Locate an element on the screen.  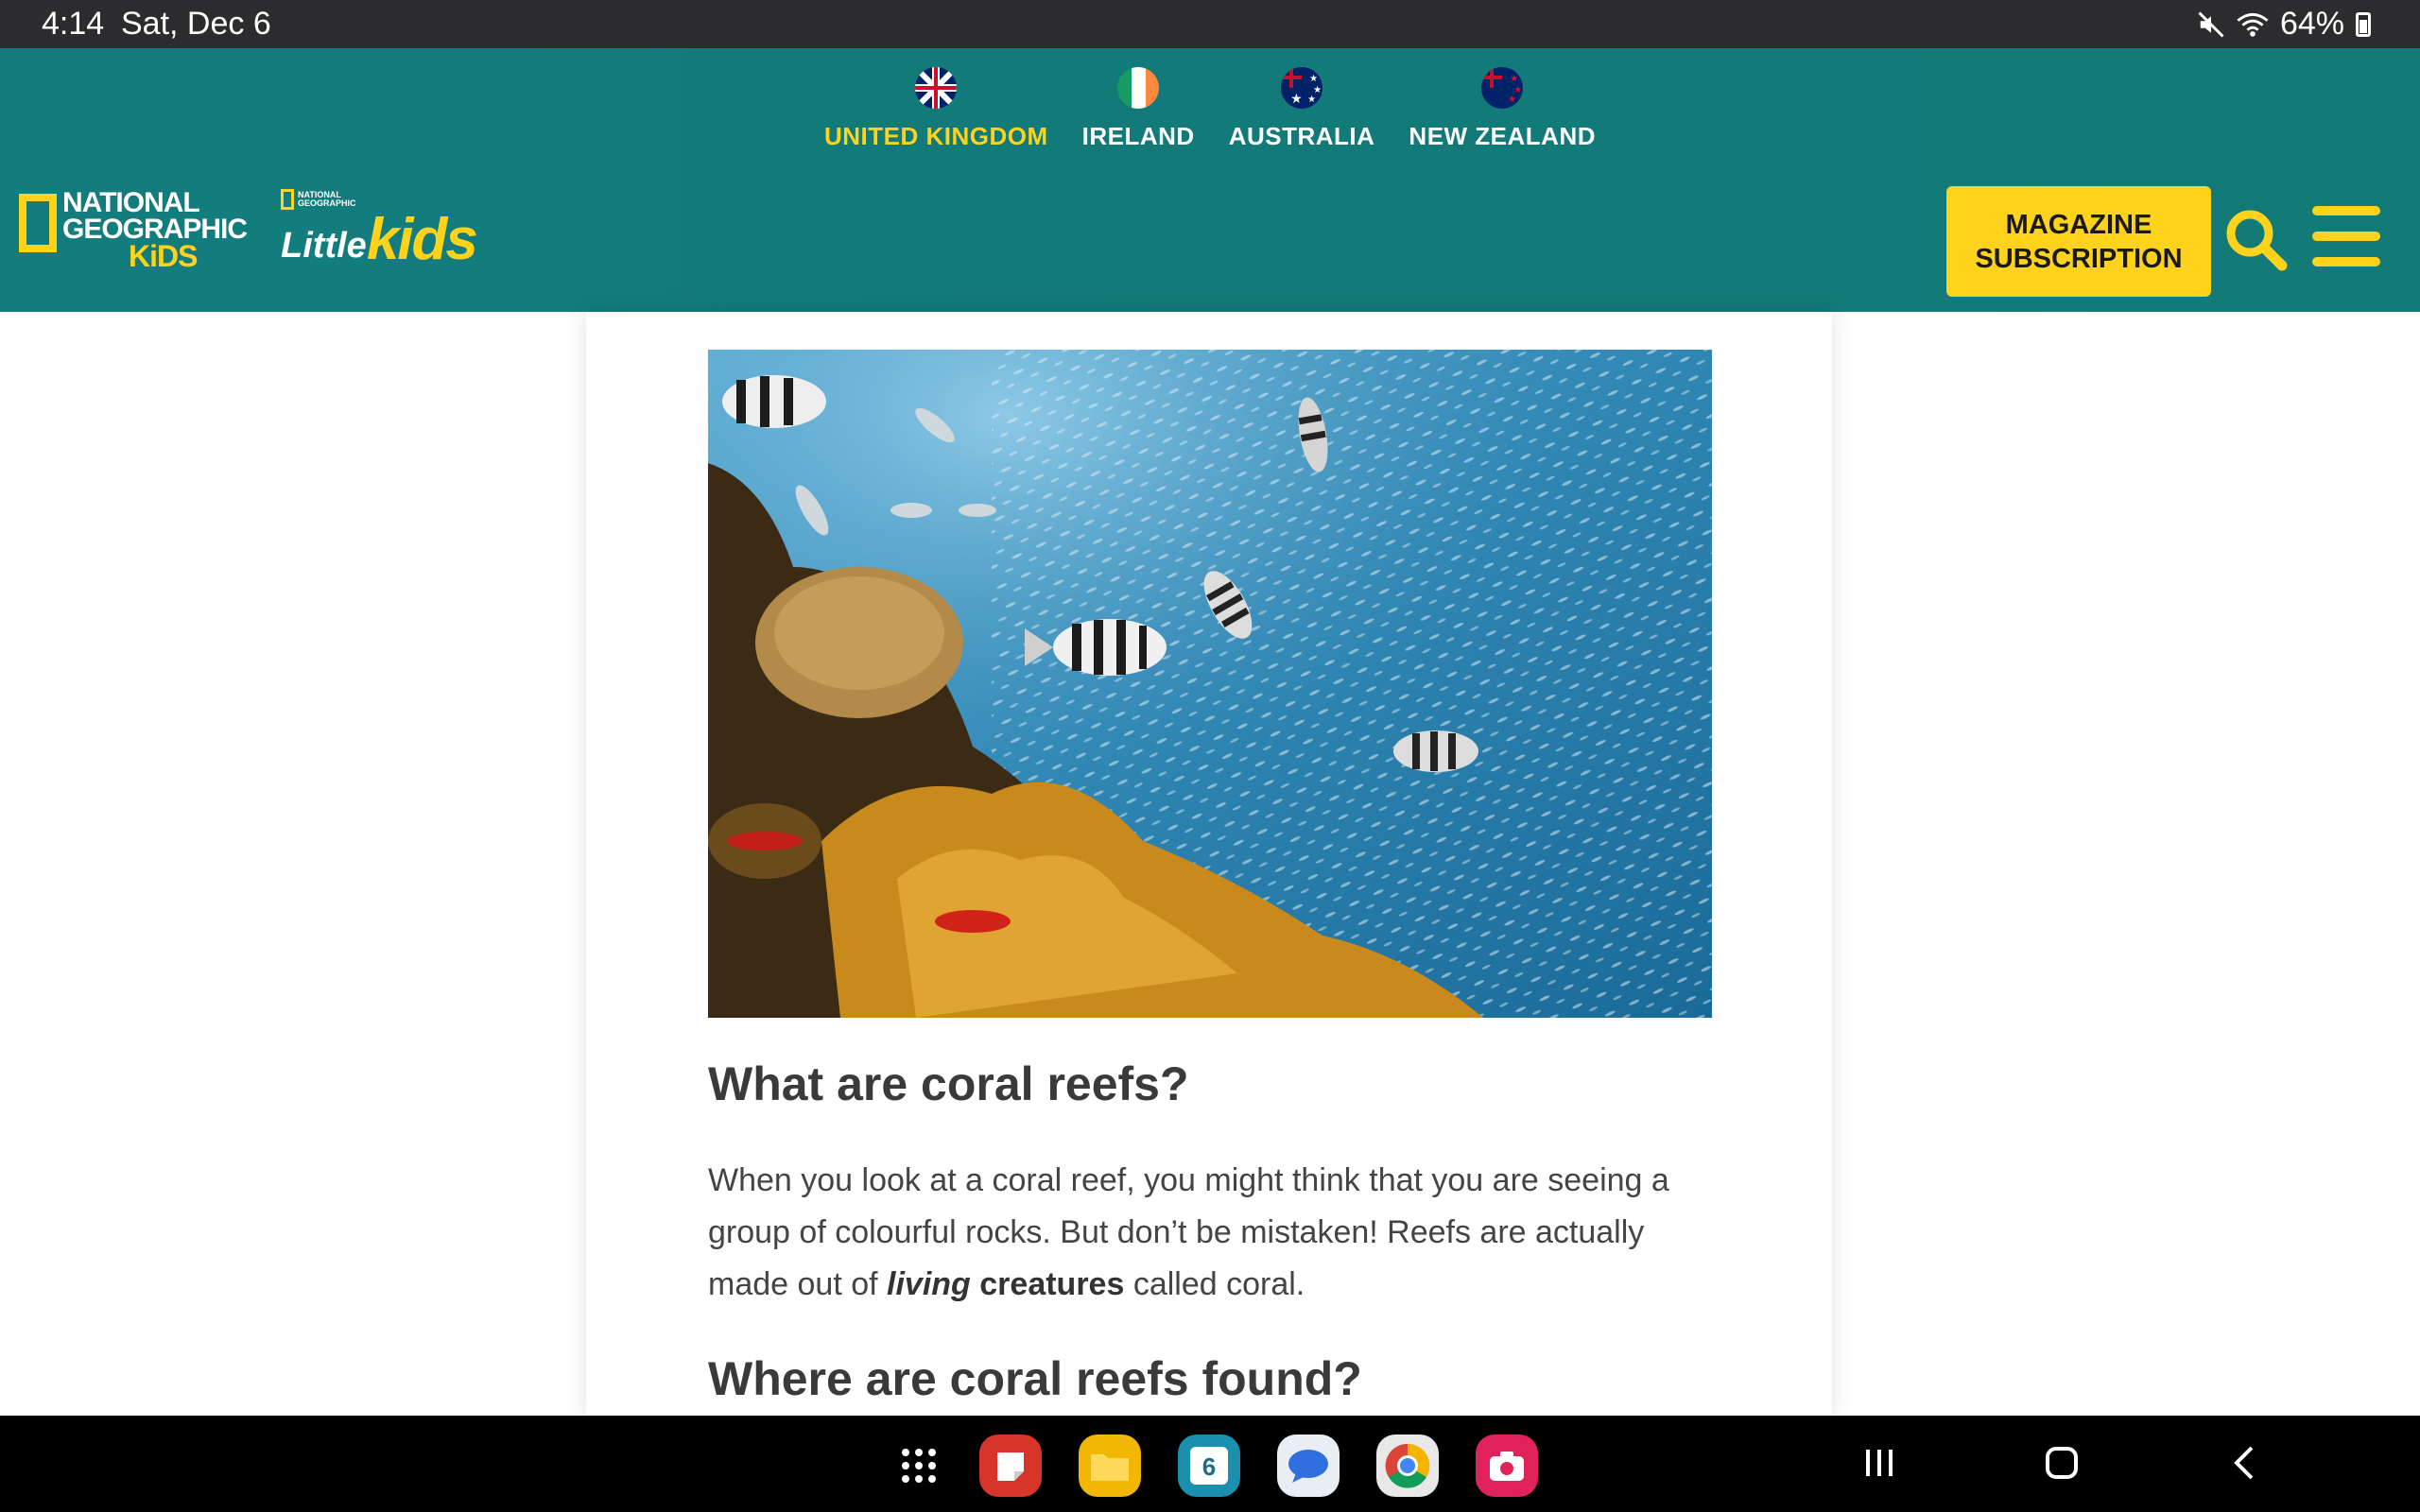
uk-flag-icon is located at coordinates (936, 88).